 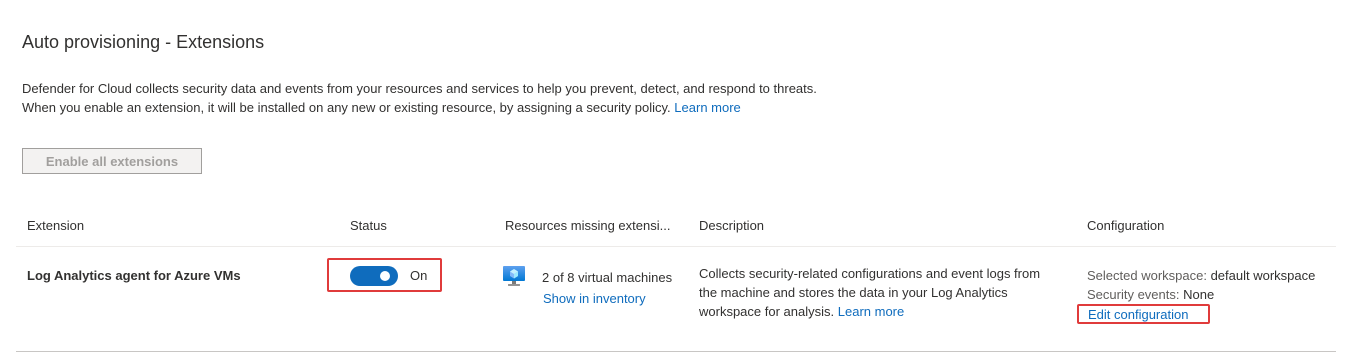 I want to click on workspace-label: Selected workspace:, so click(x=1147, y=275).